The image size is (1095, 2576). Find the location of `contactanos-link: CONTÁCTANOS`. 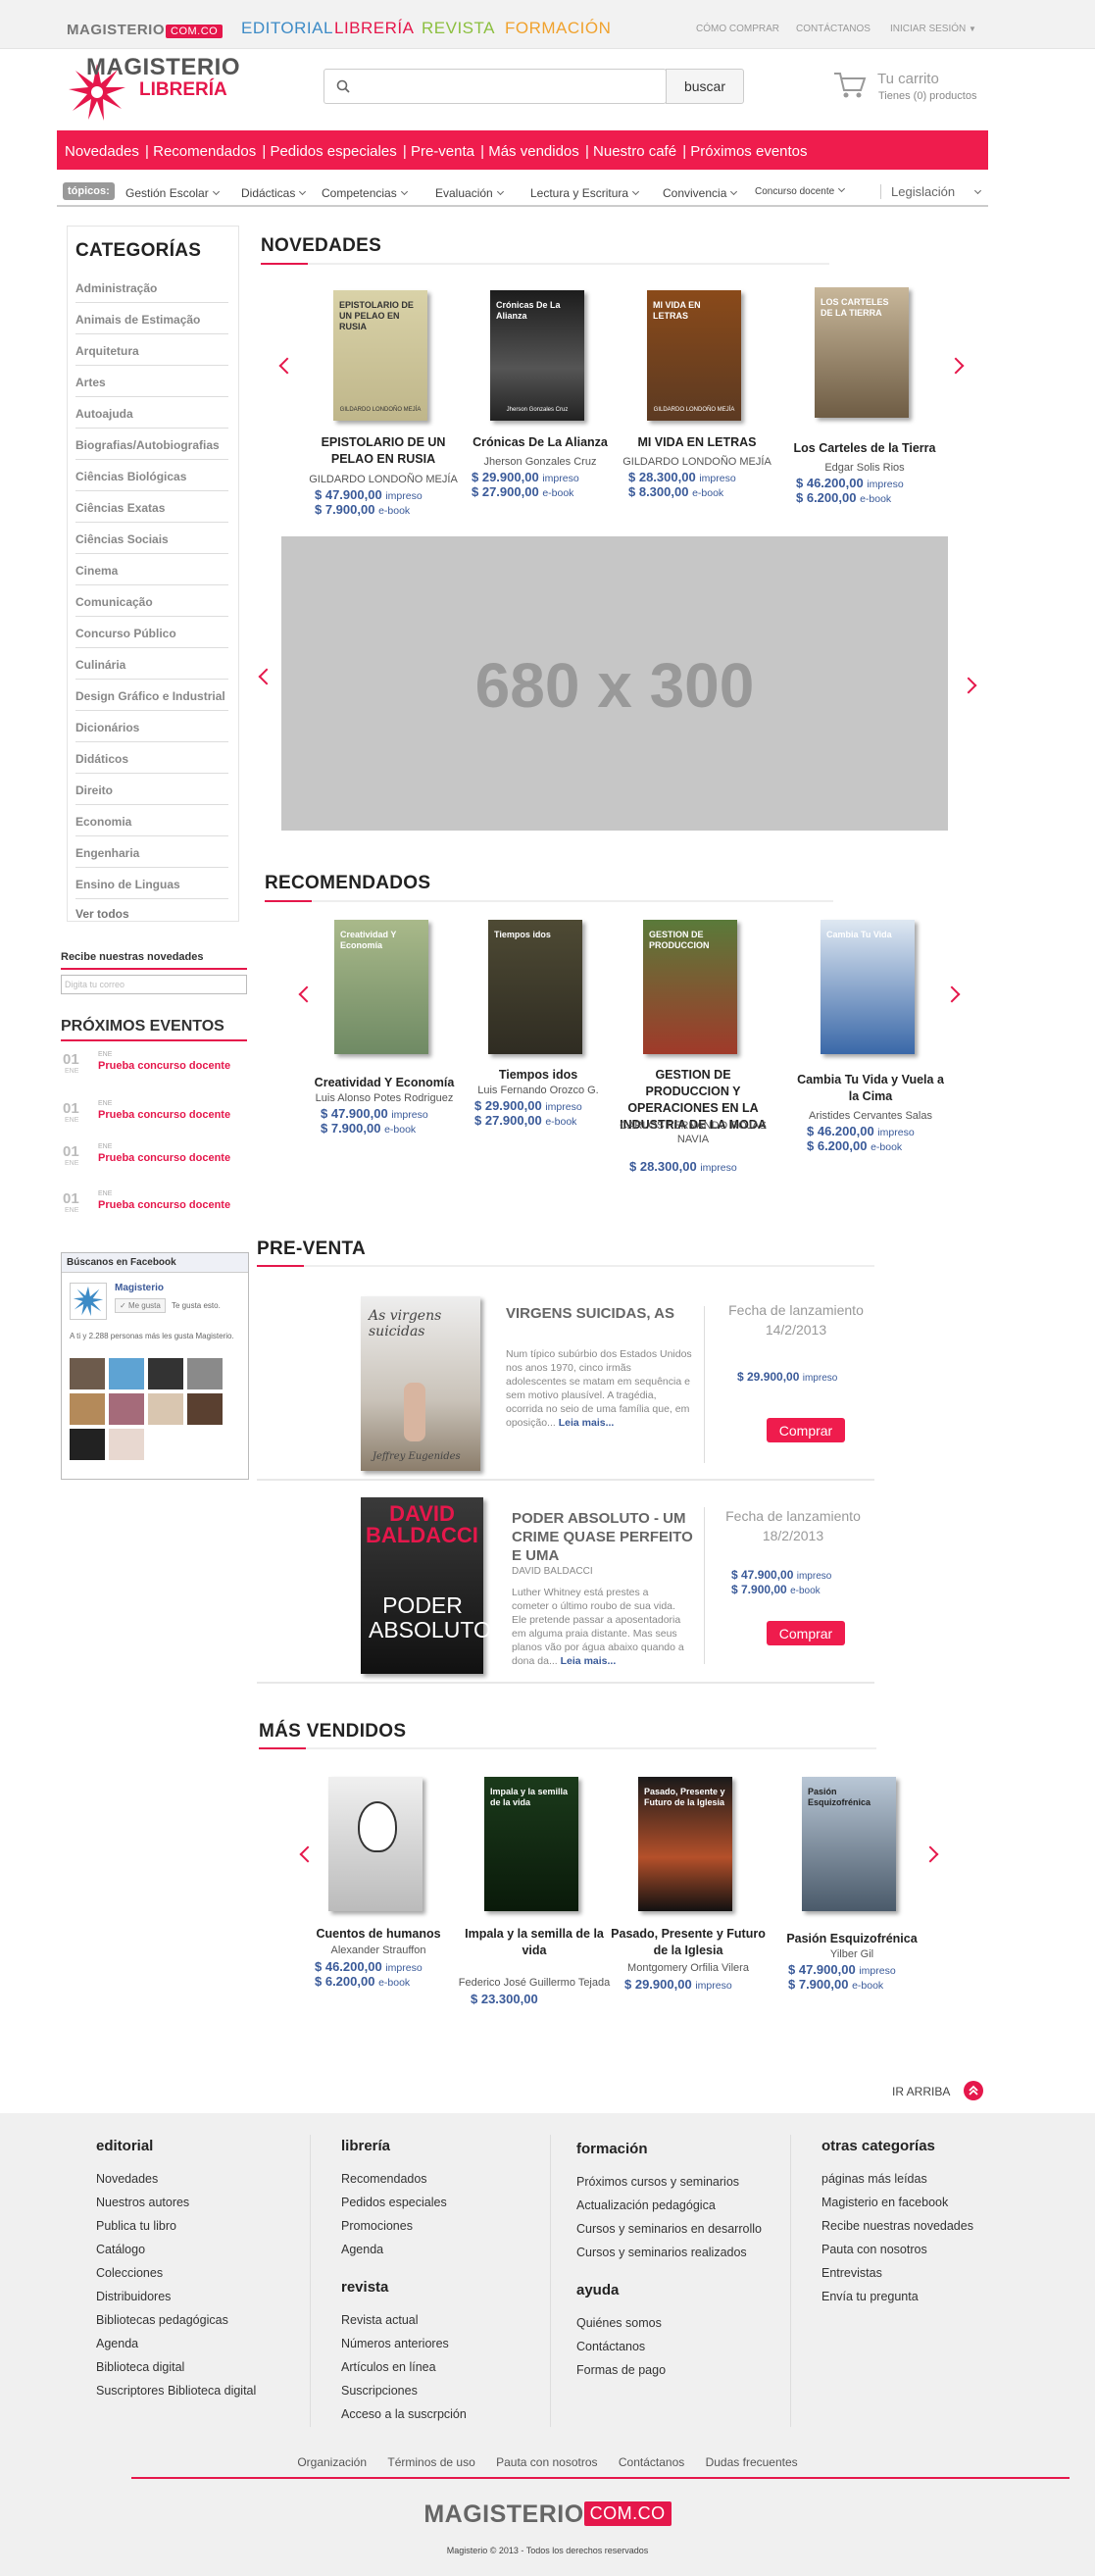

contactanos-link: CONTÁCTANOS is located at coordinates (833, 29).